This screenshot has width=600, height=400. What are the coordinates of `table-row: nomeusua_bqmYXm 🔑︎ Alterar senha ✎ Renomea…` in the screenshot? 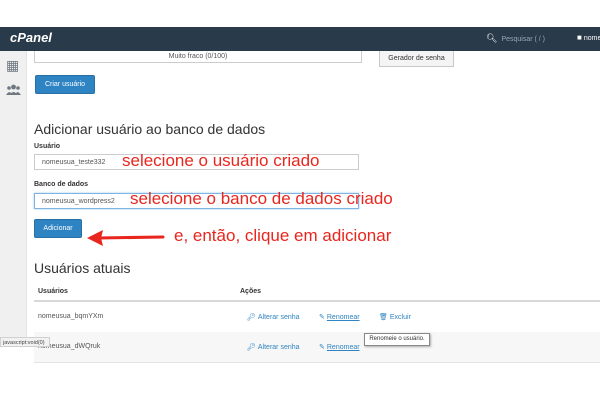 It's located at (317, 317).